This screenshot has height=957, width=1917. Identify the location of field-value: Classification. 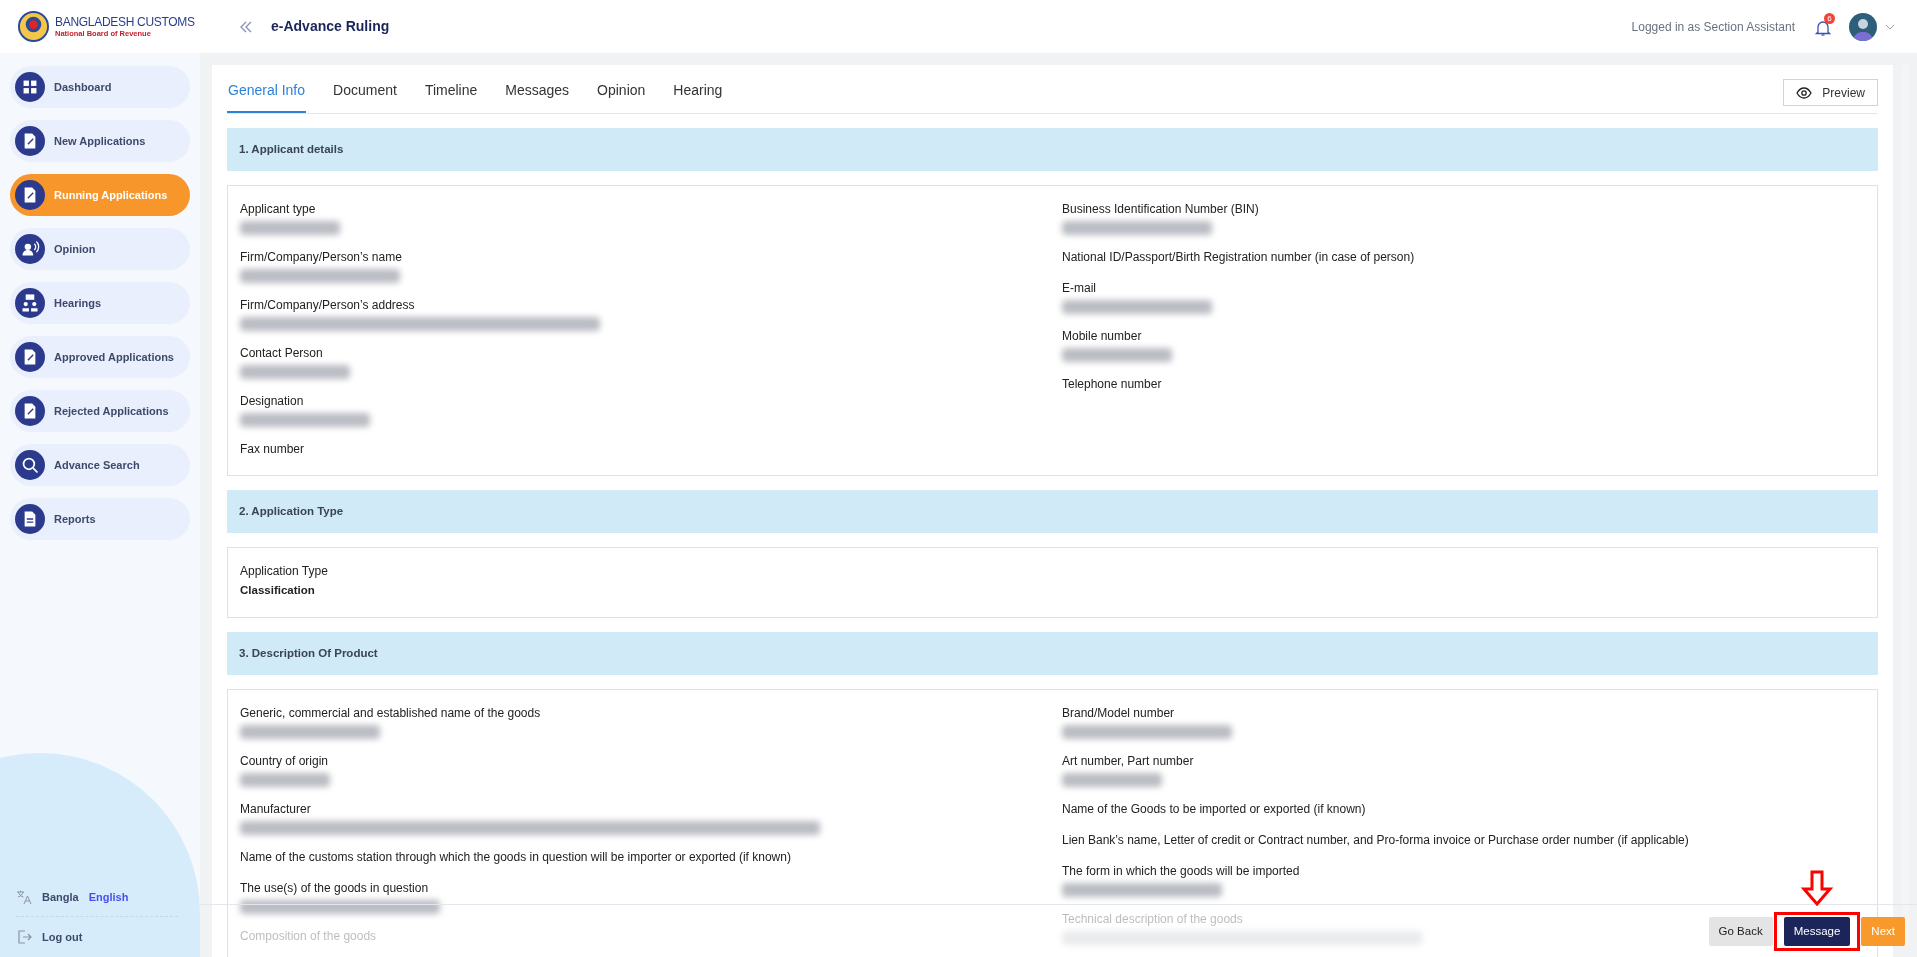
(278, 590).